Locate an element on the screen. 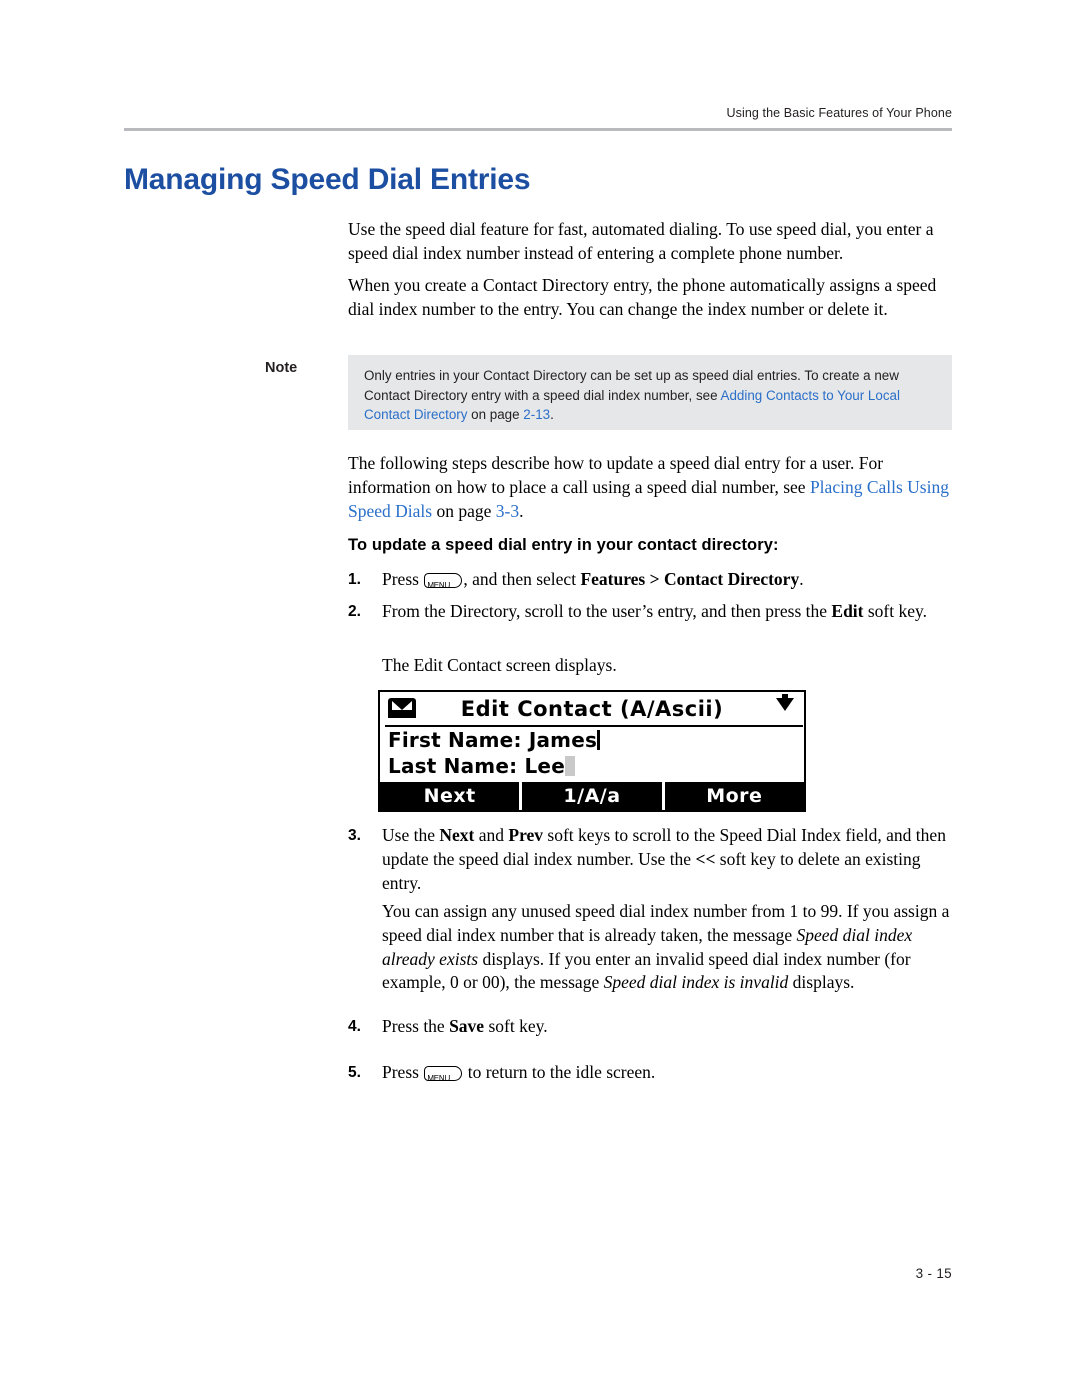 The width and height of the screenshot is (1080, 1397). step-5-number: 5. is located at coordinates (354, 1072).